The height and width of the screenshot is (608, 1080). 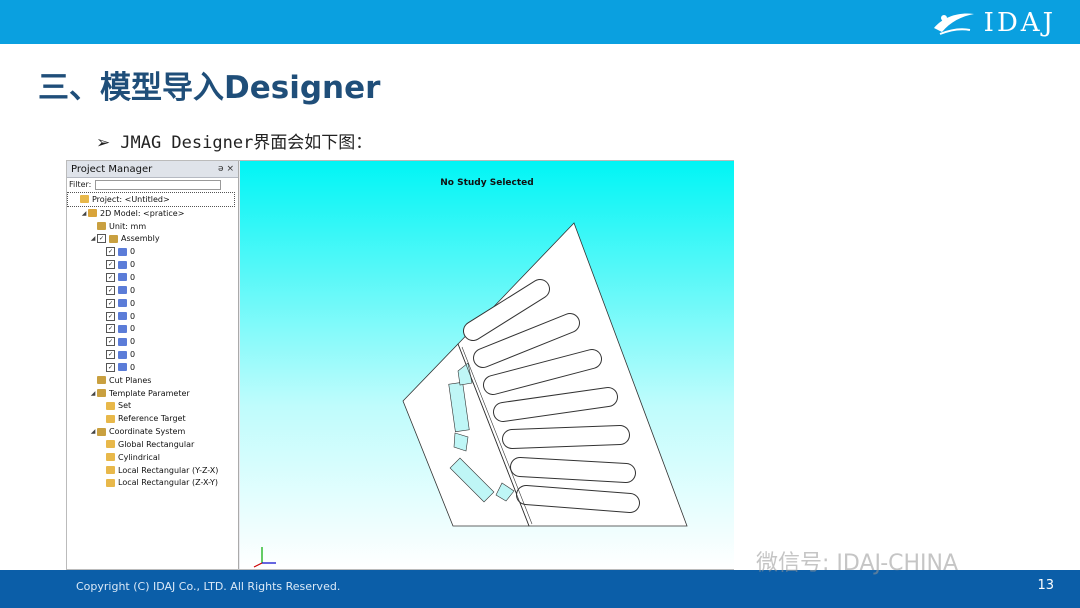 I want to click on tree-item: Project: <Untitled>, so click(x=151, y=199).